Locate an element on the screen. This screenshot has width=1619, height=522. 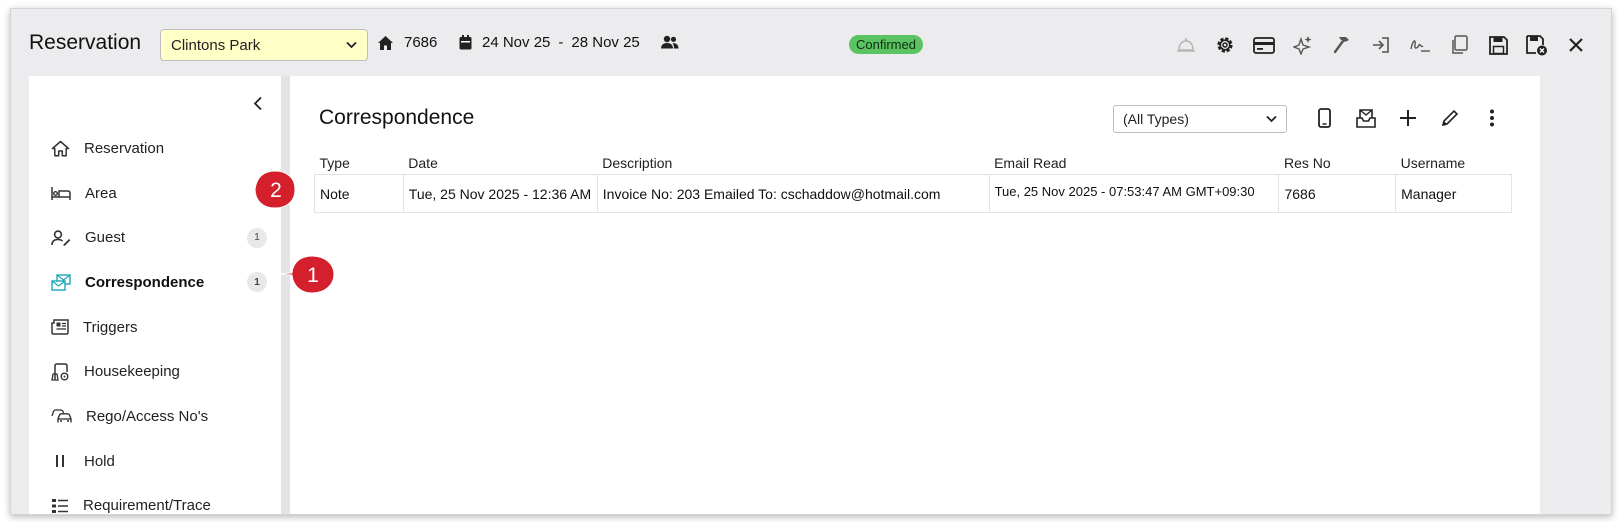
sidebar-item-correspondence: Correspondence 1 is located at coordinates (155, 282).